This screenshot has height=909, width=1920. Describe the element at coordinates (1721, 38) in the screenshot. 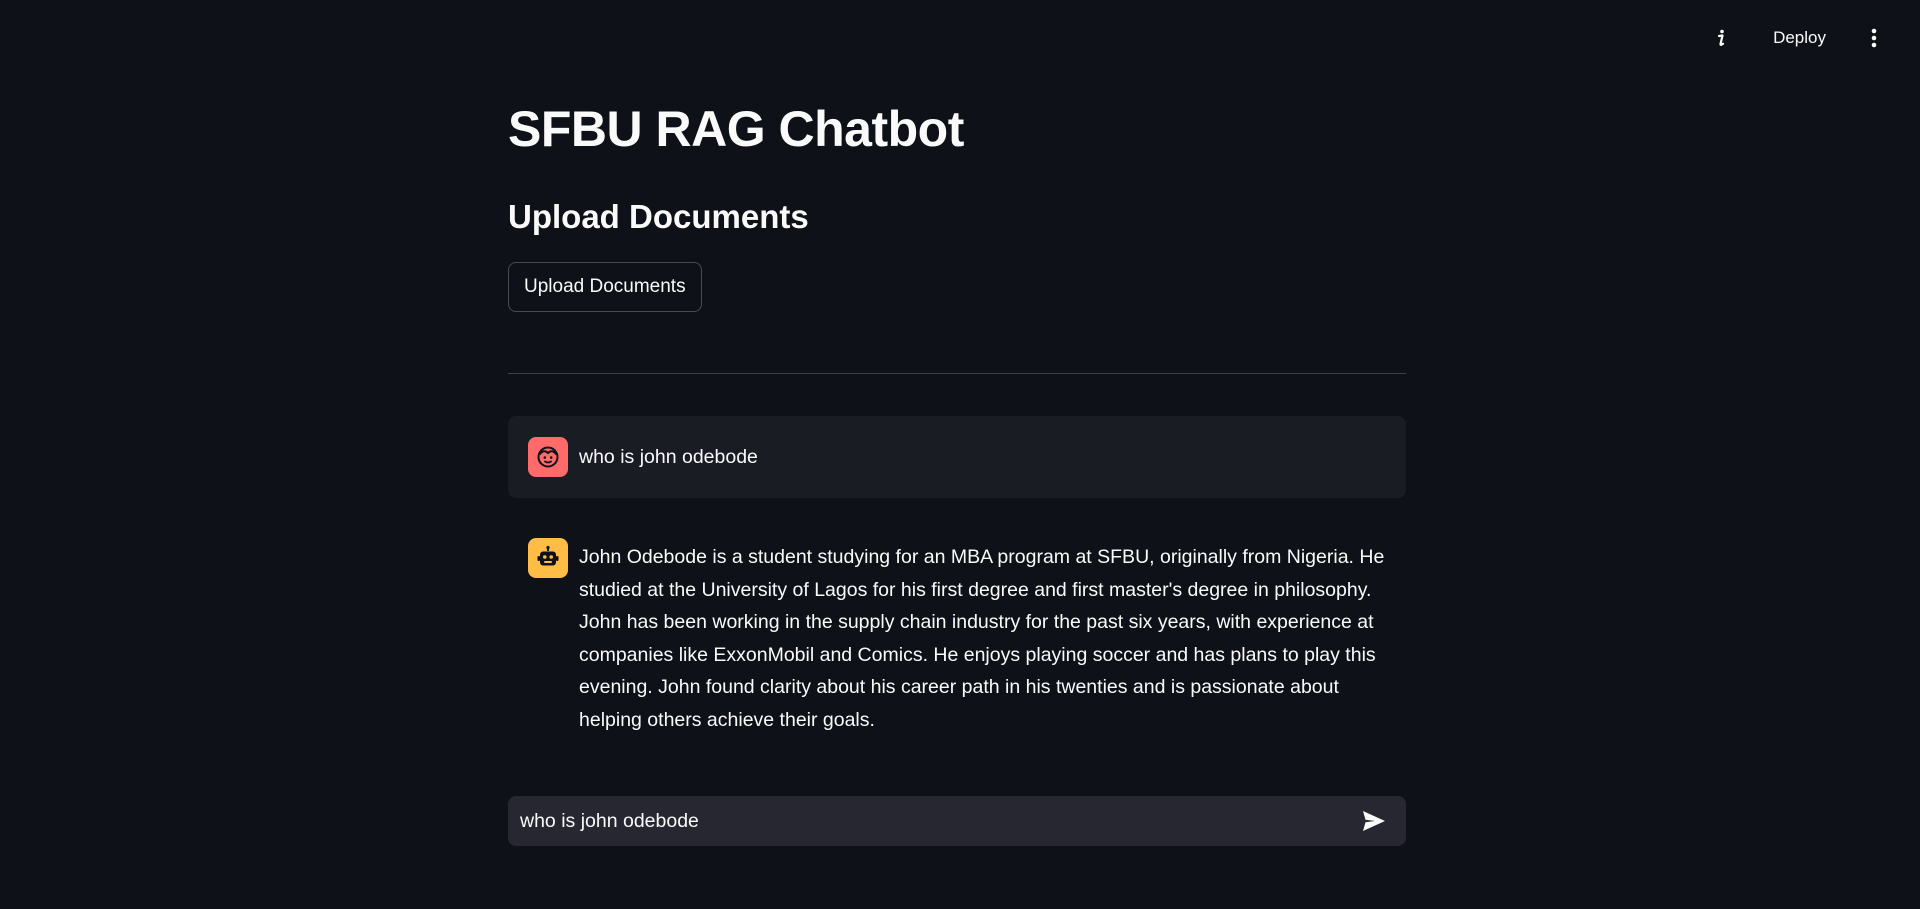

I see `info-icon` at that location.